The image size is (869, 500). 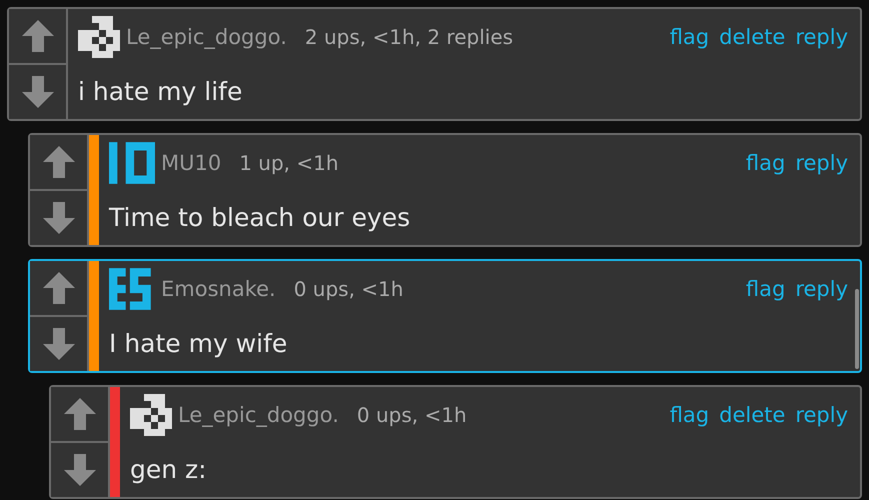 I want to click on scrollbar, so click(x=857, y=329).